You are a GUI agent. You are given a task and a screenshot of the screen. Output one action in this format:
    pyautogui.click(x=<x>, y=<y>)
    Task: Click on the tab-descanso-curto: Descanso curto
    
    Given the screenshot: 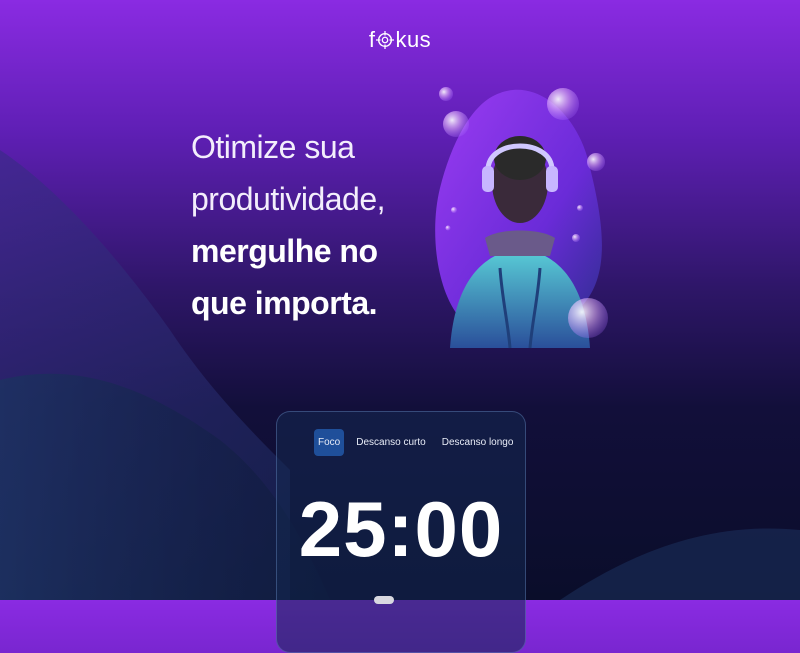 What is the action you would take?
    pyautogui.click(x=390, y=442)
    